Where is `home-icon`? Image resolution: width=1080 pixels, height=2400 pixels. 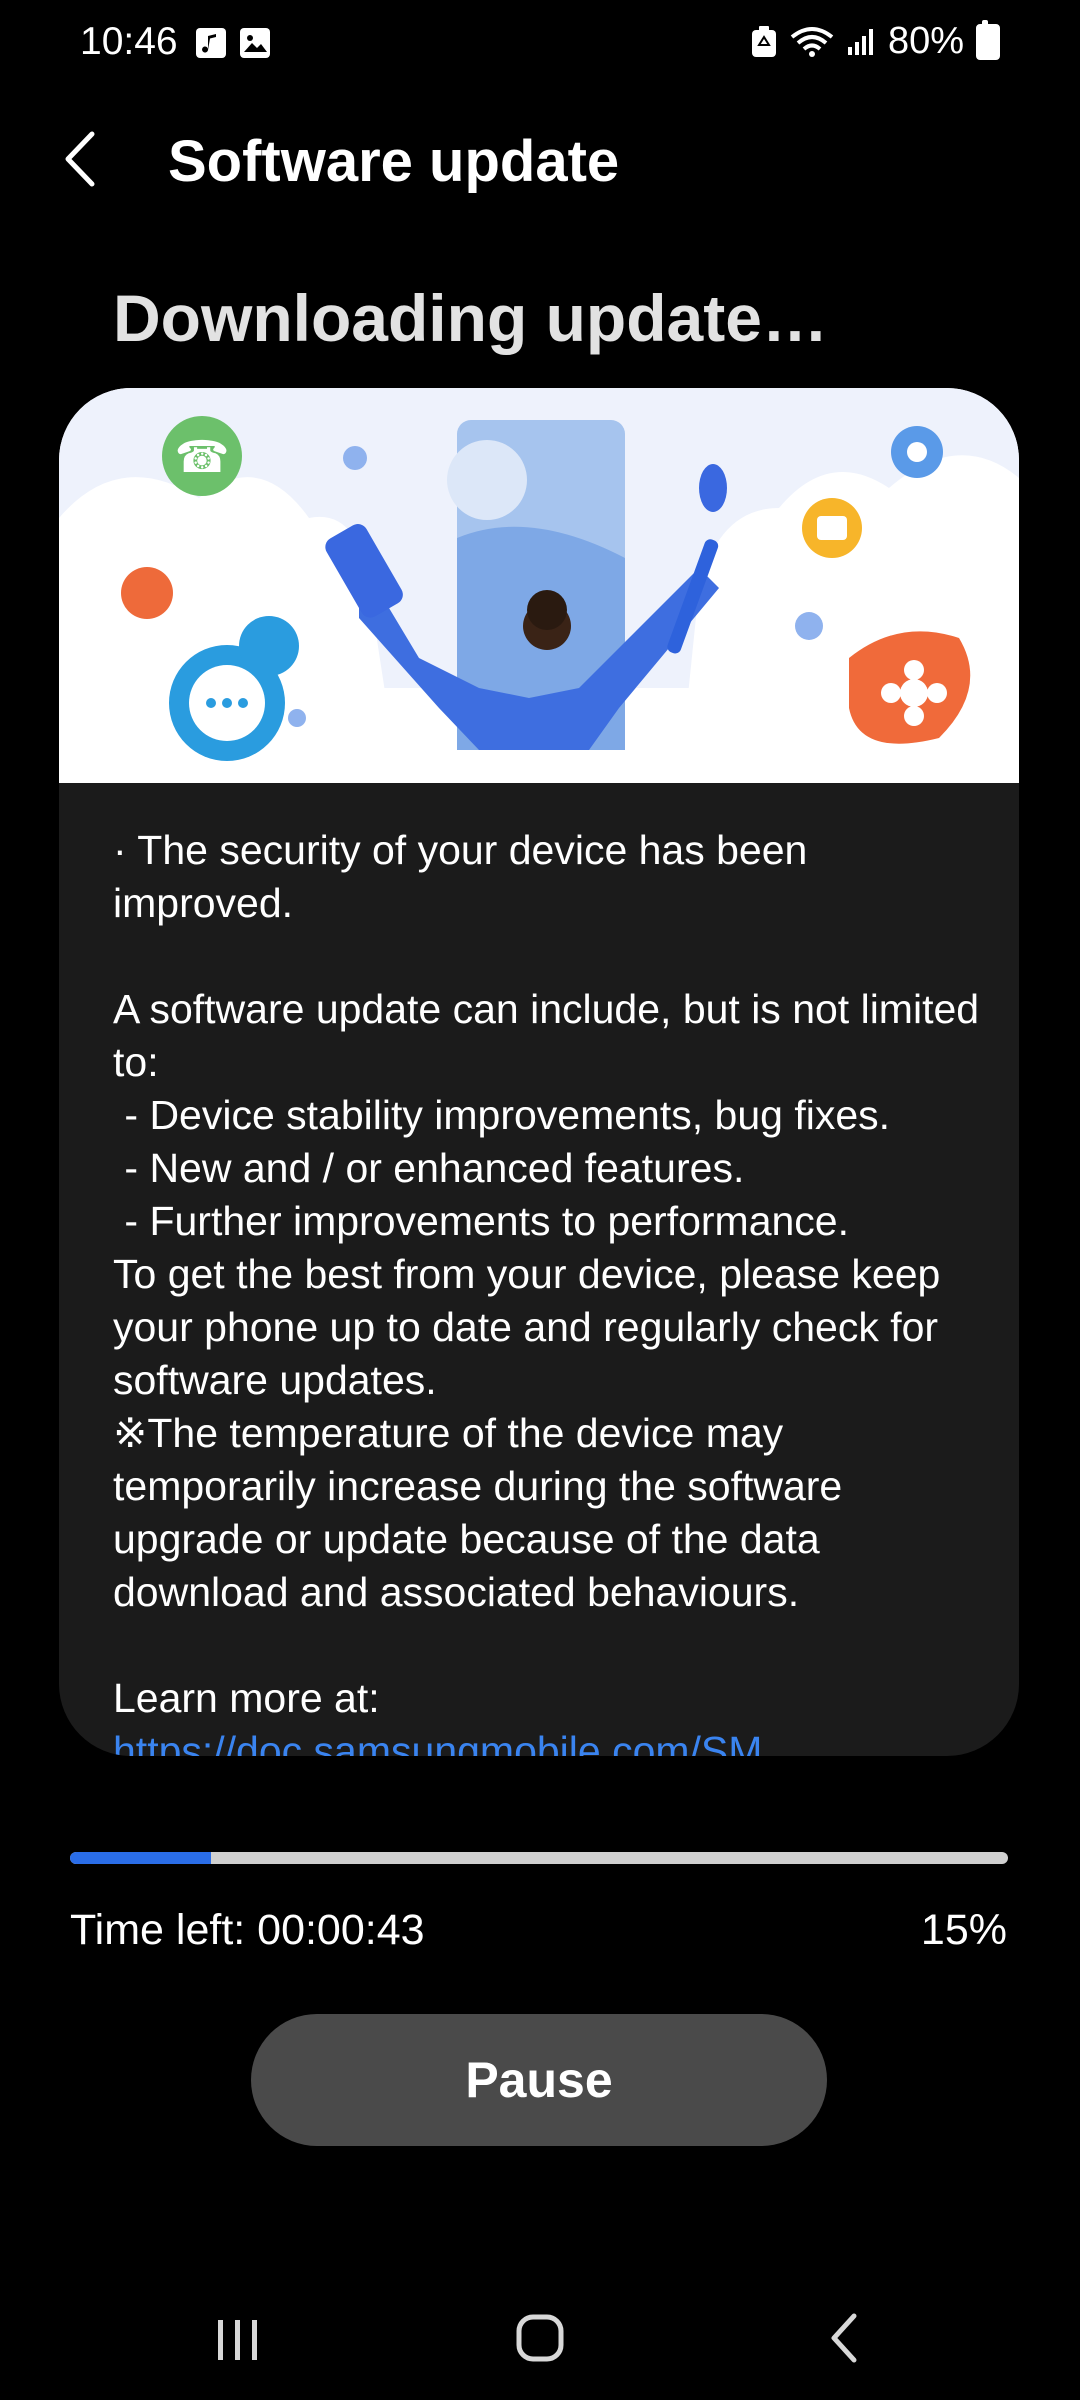
home-icon is located at coordinates (540, 2338).